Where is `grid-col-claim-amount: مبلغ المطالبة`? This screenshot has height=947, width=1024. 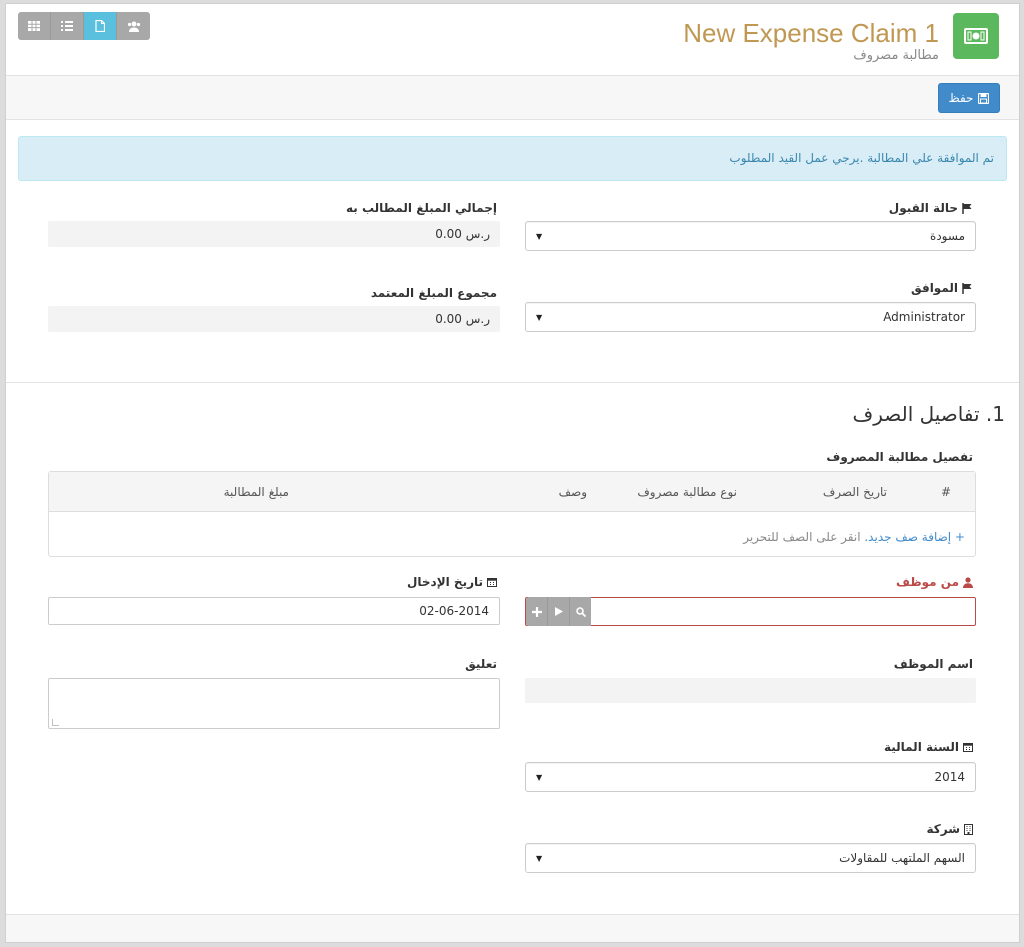
grid-col-claim-amount: مبلغ المطالبة is located at coordinates (256, 492).